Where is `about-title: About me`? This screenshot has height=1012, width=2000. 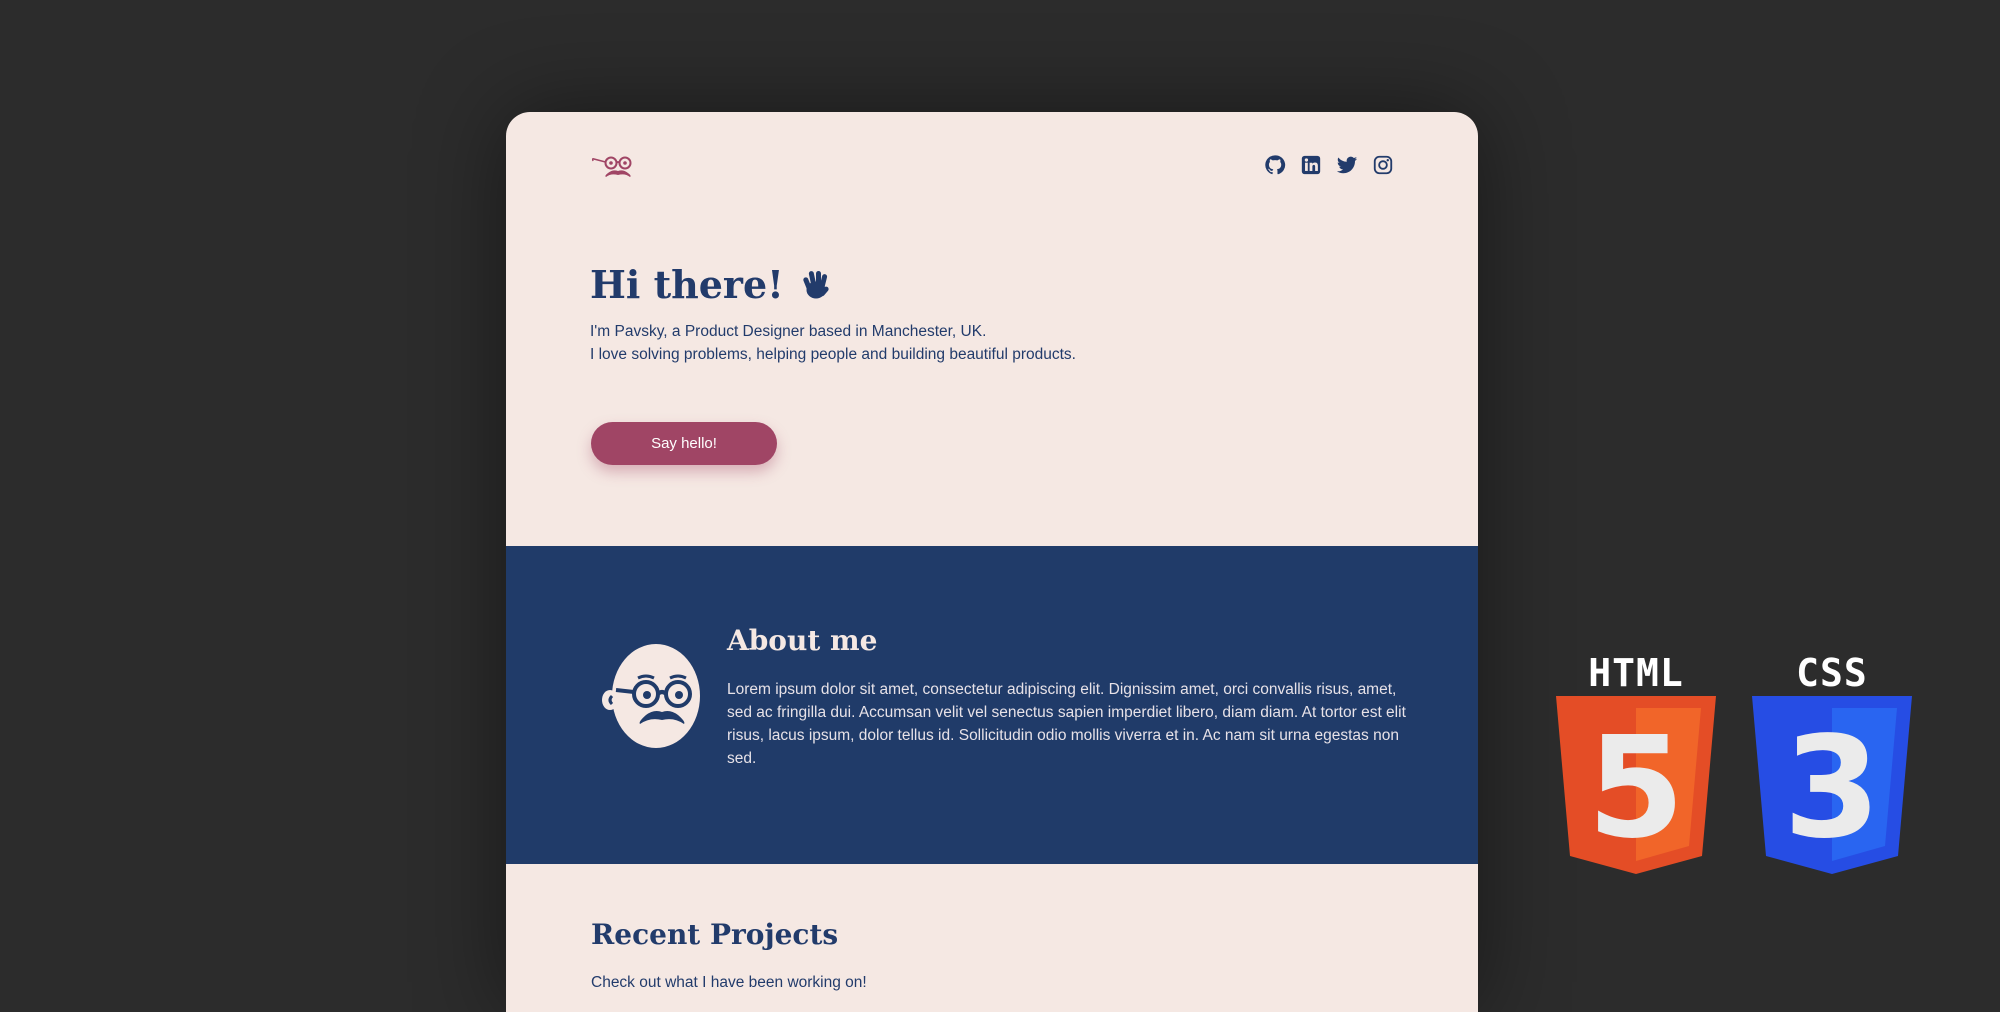
about-title: About me is located at coordinates (802, 640).